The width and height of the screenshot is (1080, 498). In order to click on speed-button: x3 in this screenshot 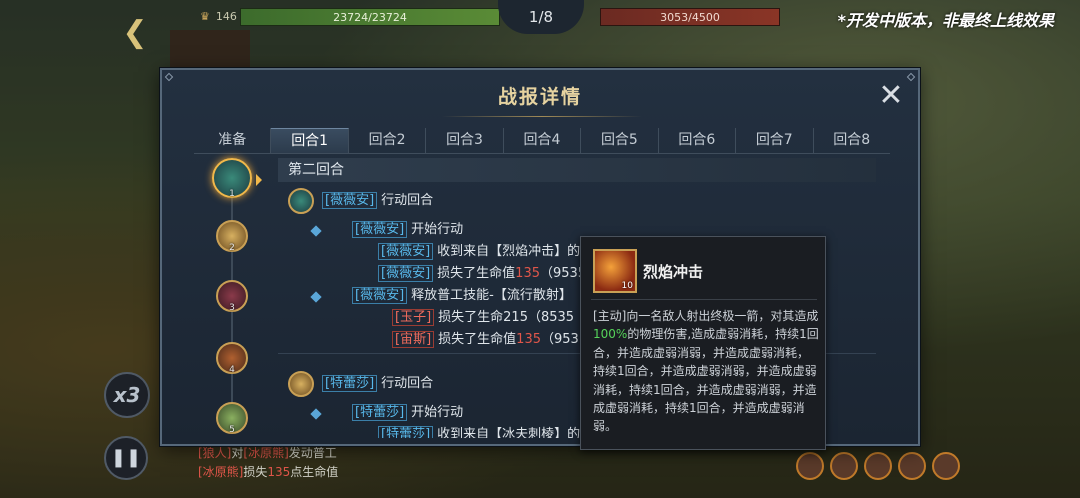, I will do `click(127, 395)`.